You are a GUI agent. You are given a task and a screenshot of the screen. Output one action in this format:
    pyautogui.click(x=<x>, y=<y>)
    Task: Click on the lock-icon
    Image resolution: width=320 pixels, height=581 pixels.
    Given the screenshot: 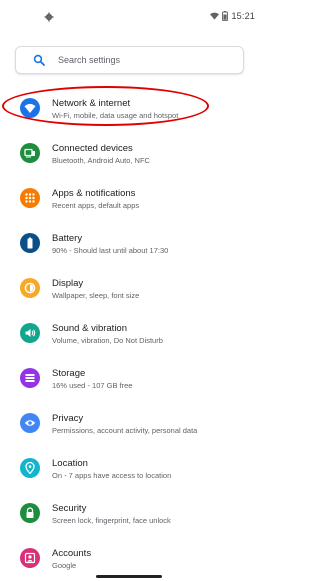 What is the action you would take?
    pyautogui.click(x=30, y=513)
    